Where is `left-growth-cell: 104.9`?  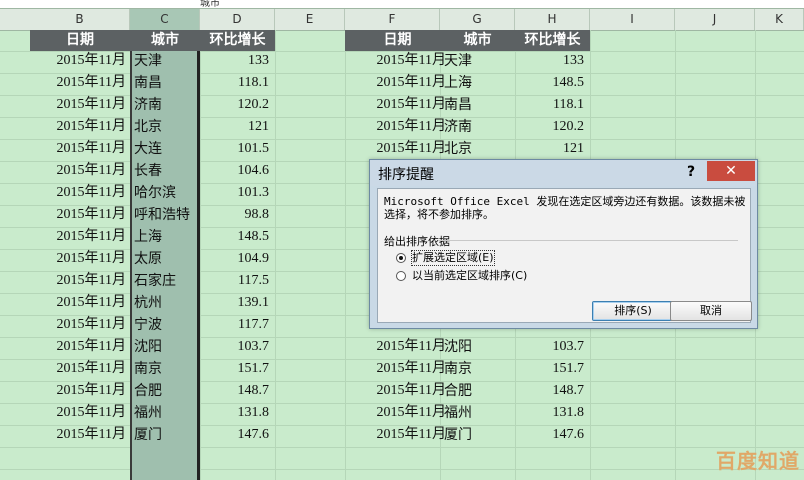
left-growth-cell: 104.9 is located at coordinates (235, 259).